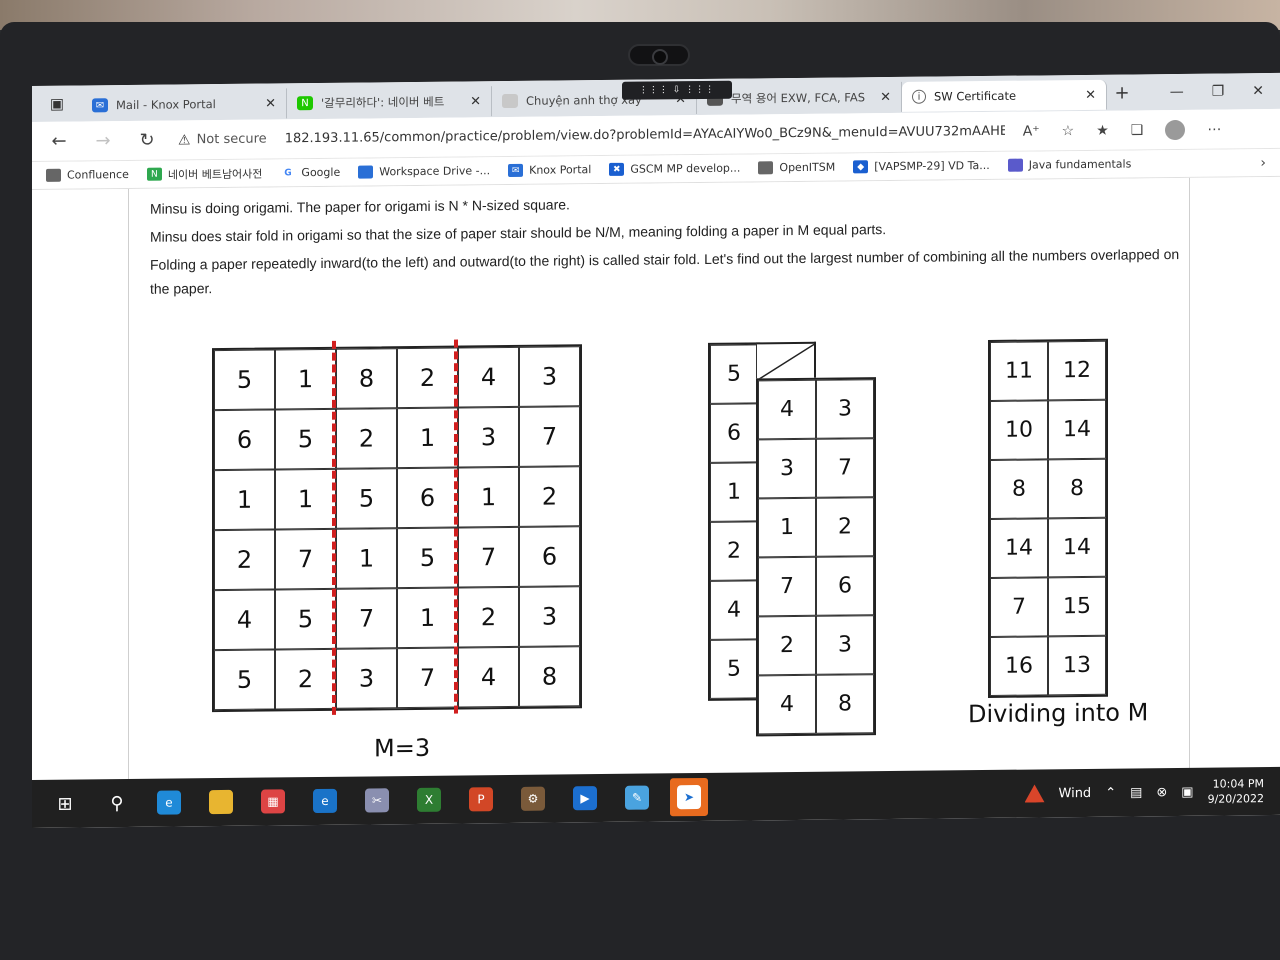 The width and height of the screenshot is (1280, 960). I want to click on paper-grid: 518243652137115612271576457123523748, so click(397, 528).